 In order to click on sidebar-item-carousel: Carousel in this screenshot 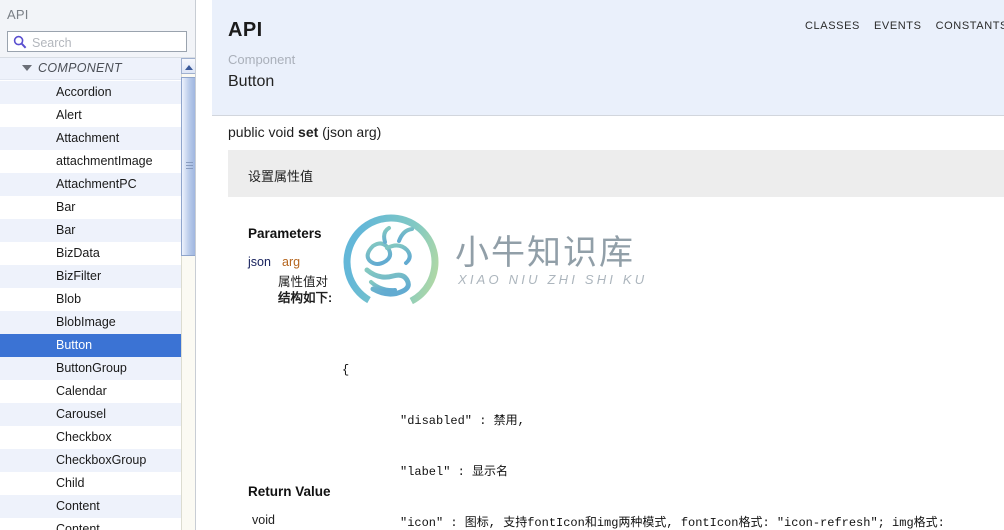, I will do `click(90, 414)`.